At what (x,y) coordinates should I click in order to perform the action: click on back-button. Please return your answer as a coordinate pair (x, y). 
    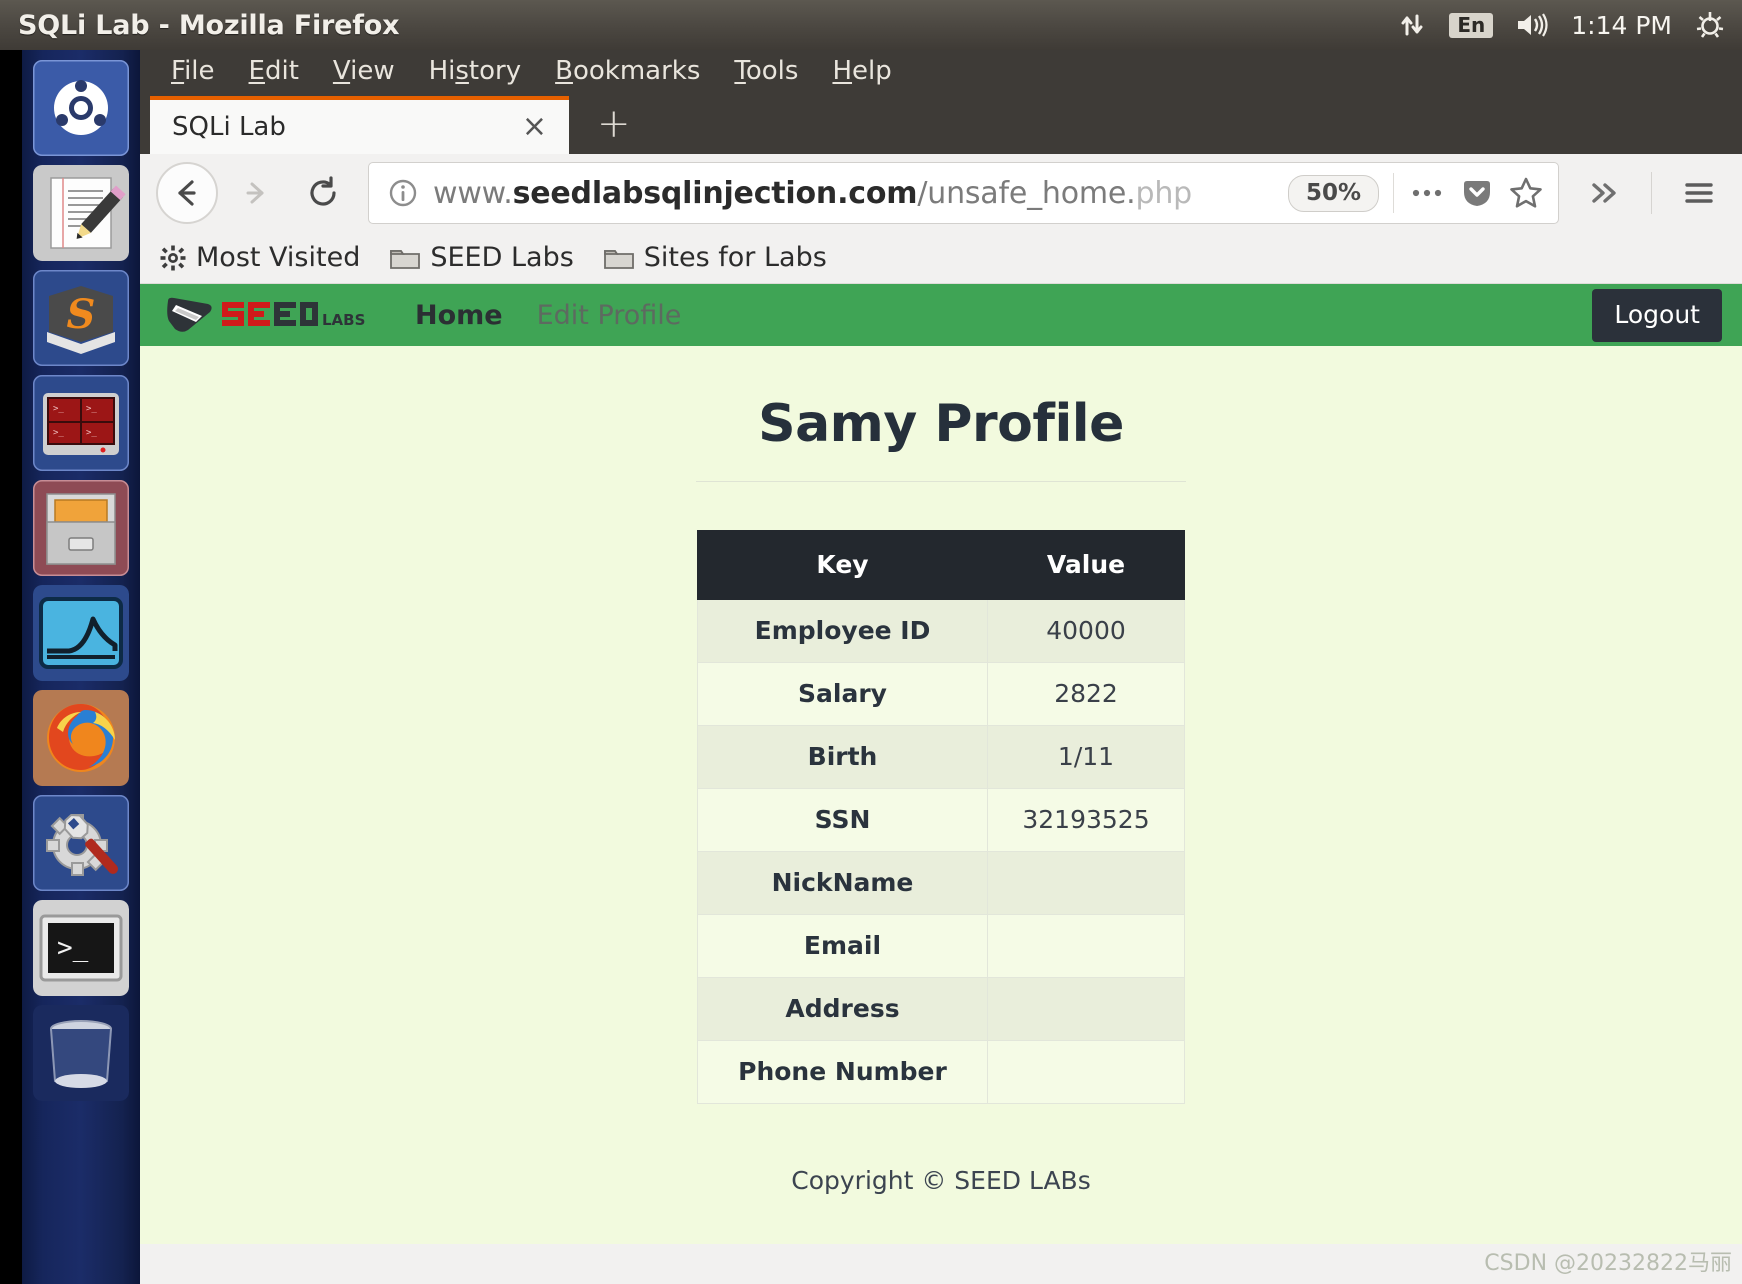
    Looking at the image, I should click on (187, 193).